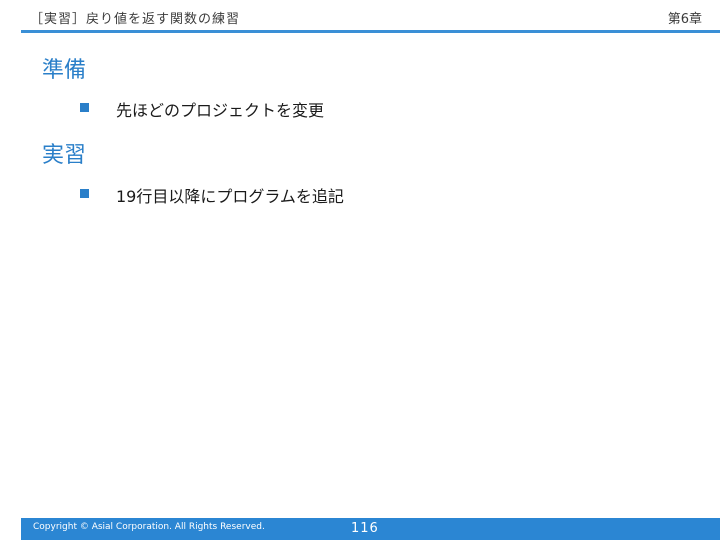  What do you see at coordinates (64, 155) in the screenshot?
I see `section-heading-exercise: 実習` at bounding box center [64, 155].